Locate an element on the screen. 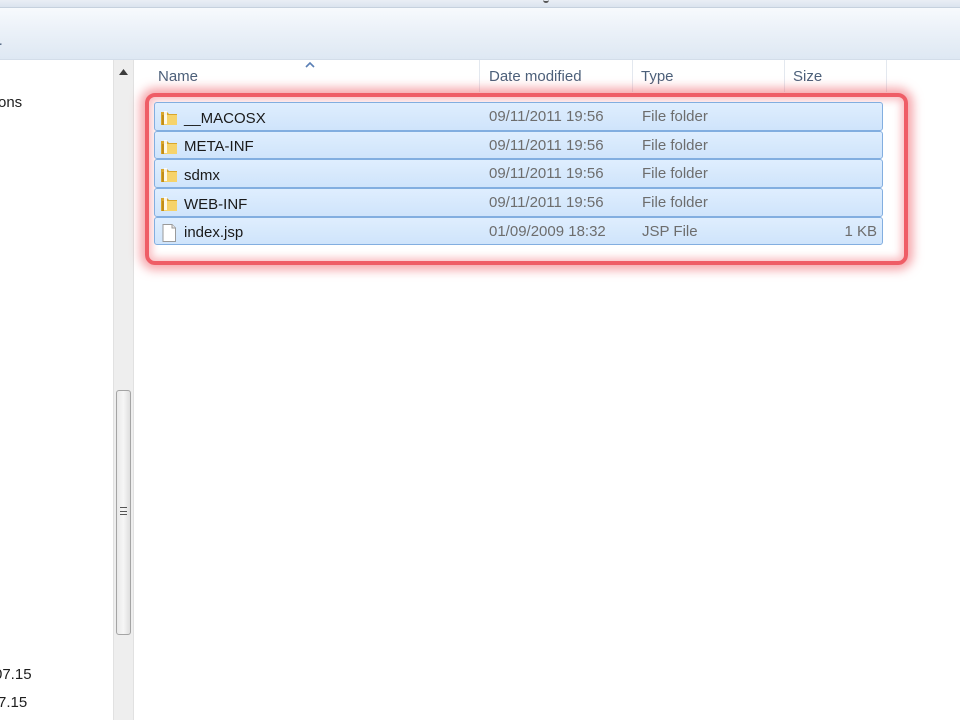  file-row: __MACOSX 09/11/2011 19:56 File folder is located at coordinates (518, 116).